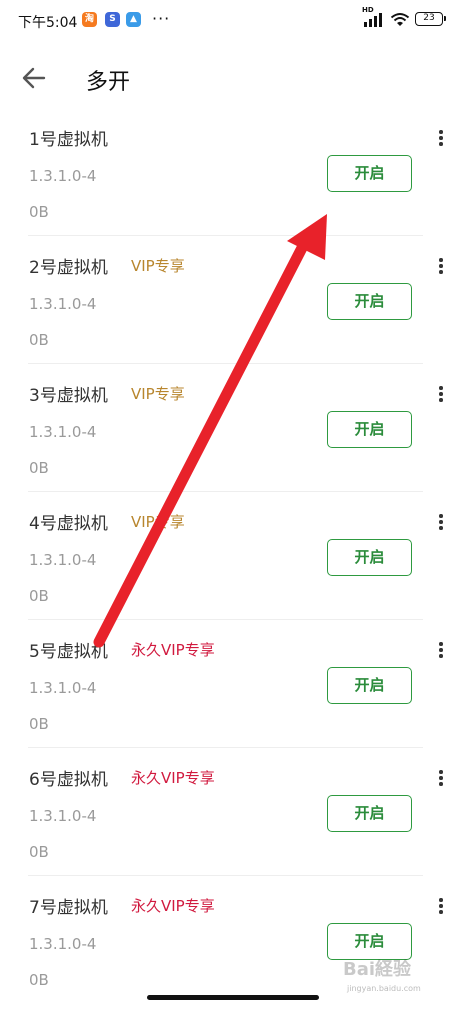 The image size is (465, 1009). Describe the element at coordinates (400, 19) in the screenshot. I see `wifi-icon` at that location.